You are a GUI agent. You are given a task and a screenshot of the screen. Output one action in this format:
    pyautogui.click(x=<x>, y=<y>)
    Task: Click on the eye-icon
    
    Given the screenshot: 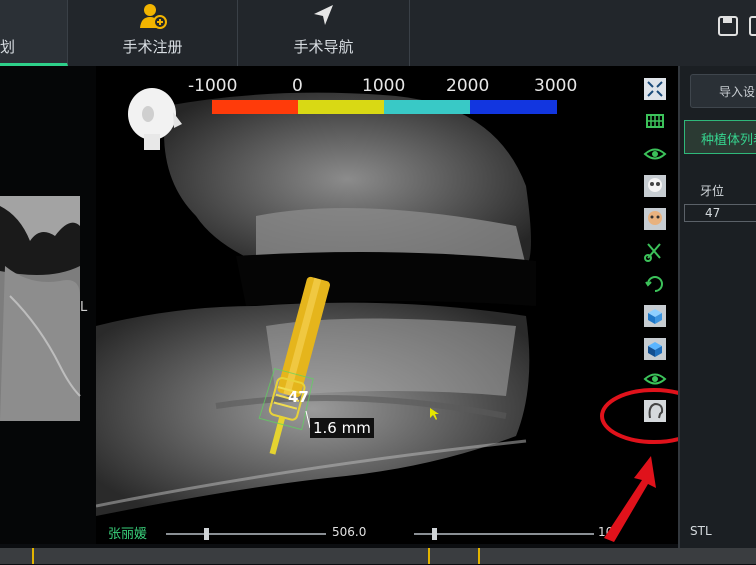 What is the action you would take?
    pyautogui.click(x=655, y=154)
    